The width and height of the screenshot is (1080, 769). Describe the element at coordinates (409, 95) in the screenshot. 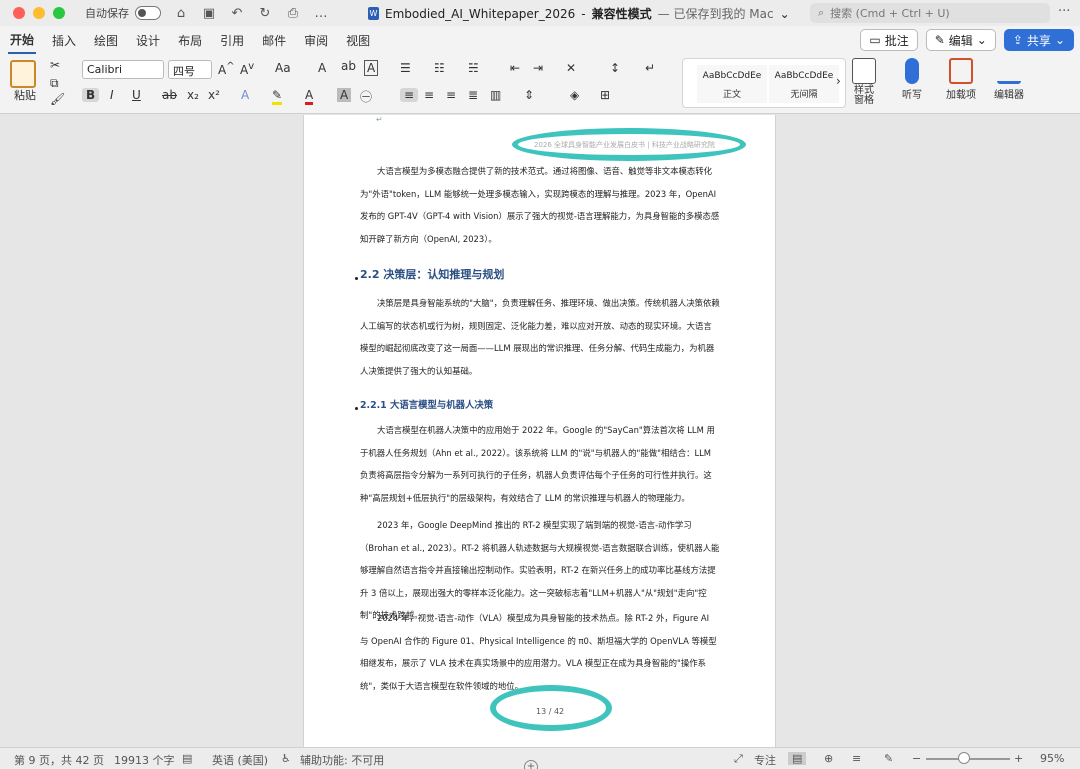

I see `align-left-icon: ≡` at that location.